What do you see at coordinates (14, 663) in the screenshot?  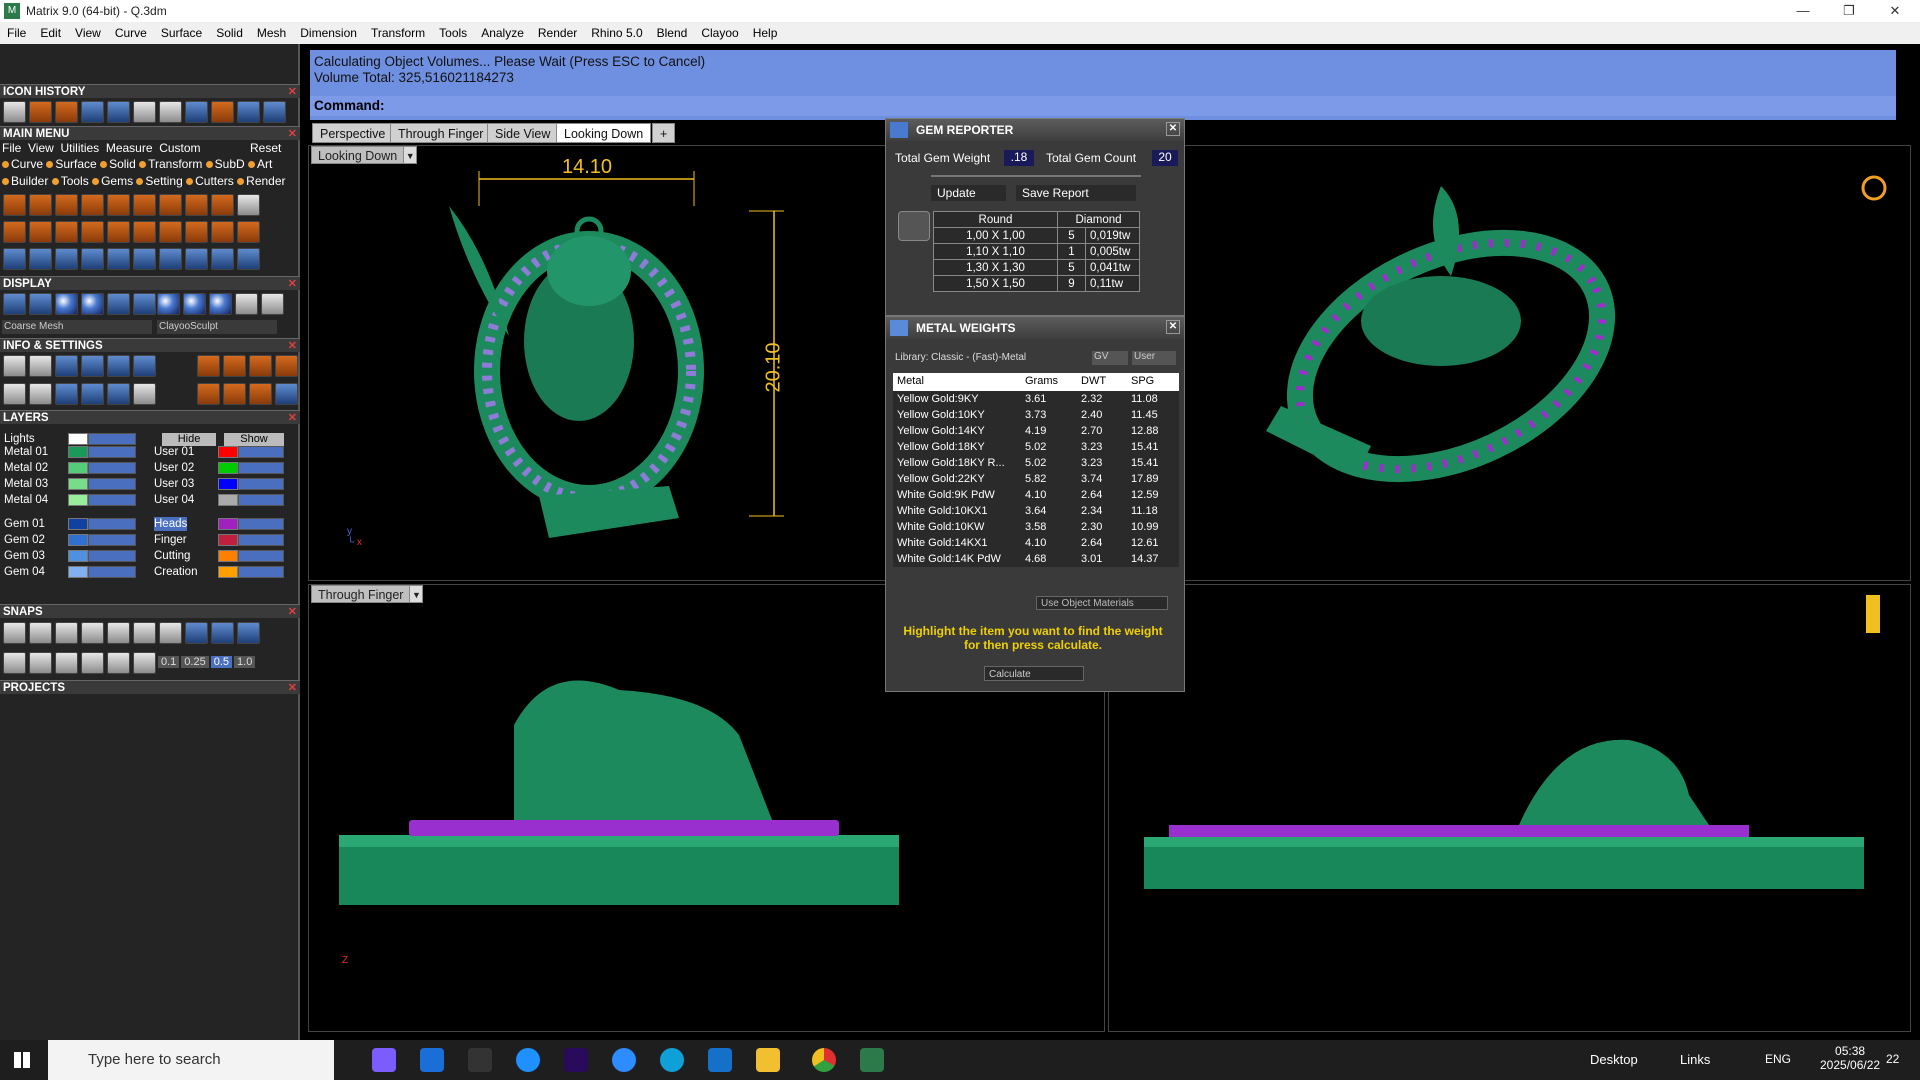 I see `grid-icon` at bounding box center [14, 663].